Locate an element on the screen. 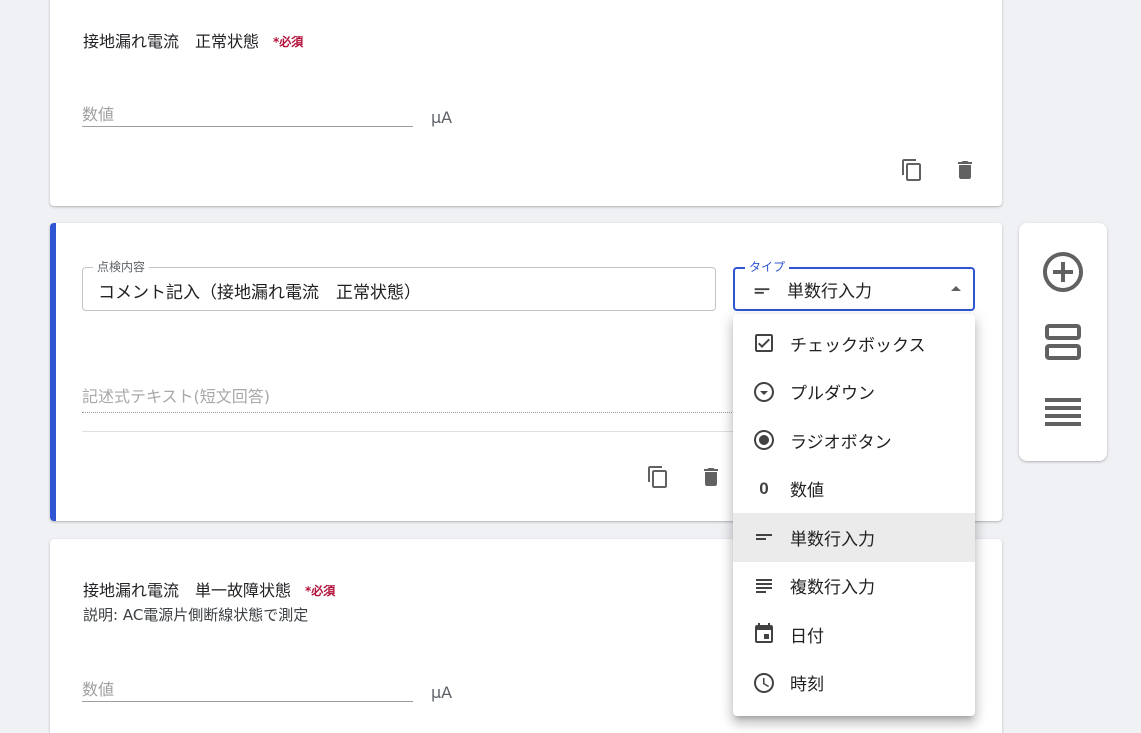 The width and height of the screenshot is (1141, 733). menu-item-short-text: 単数行入力 is located at coordinates (854, 537).